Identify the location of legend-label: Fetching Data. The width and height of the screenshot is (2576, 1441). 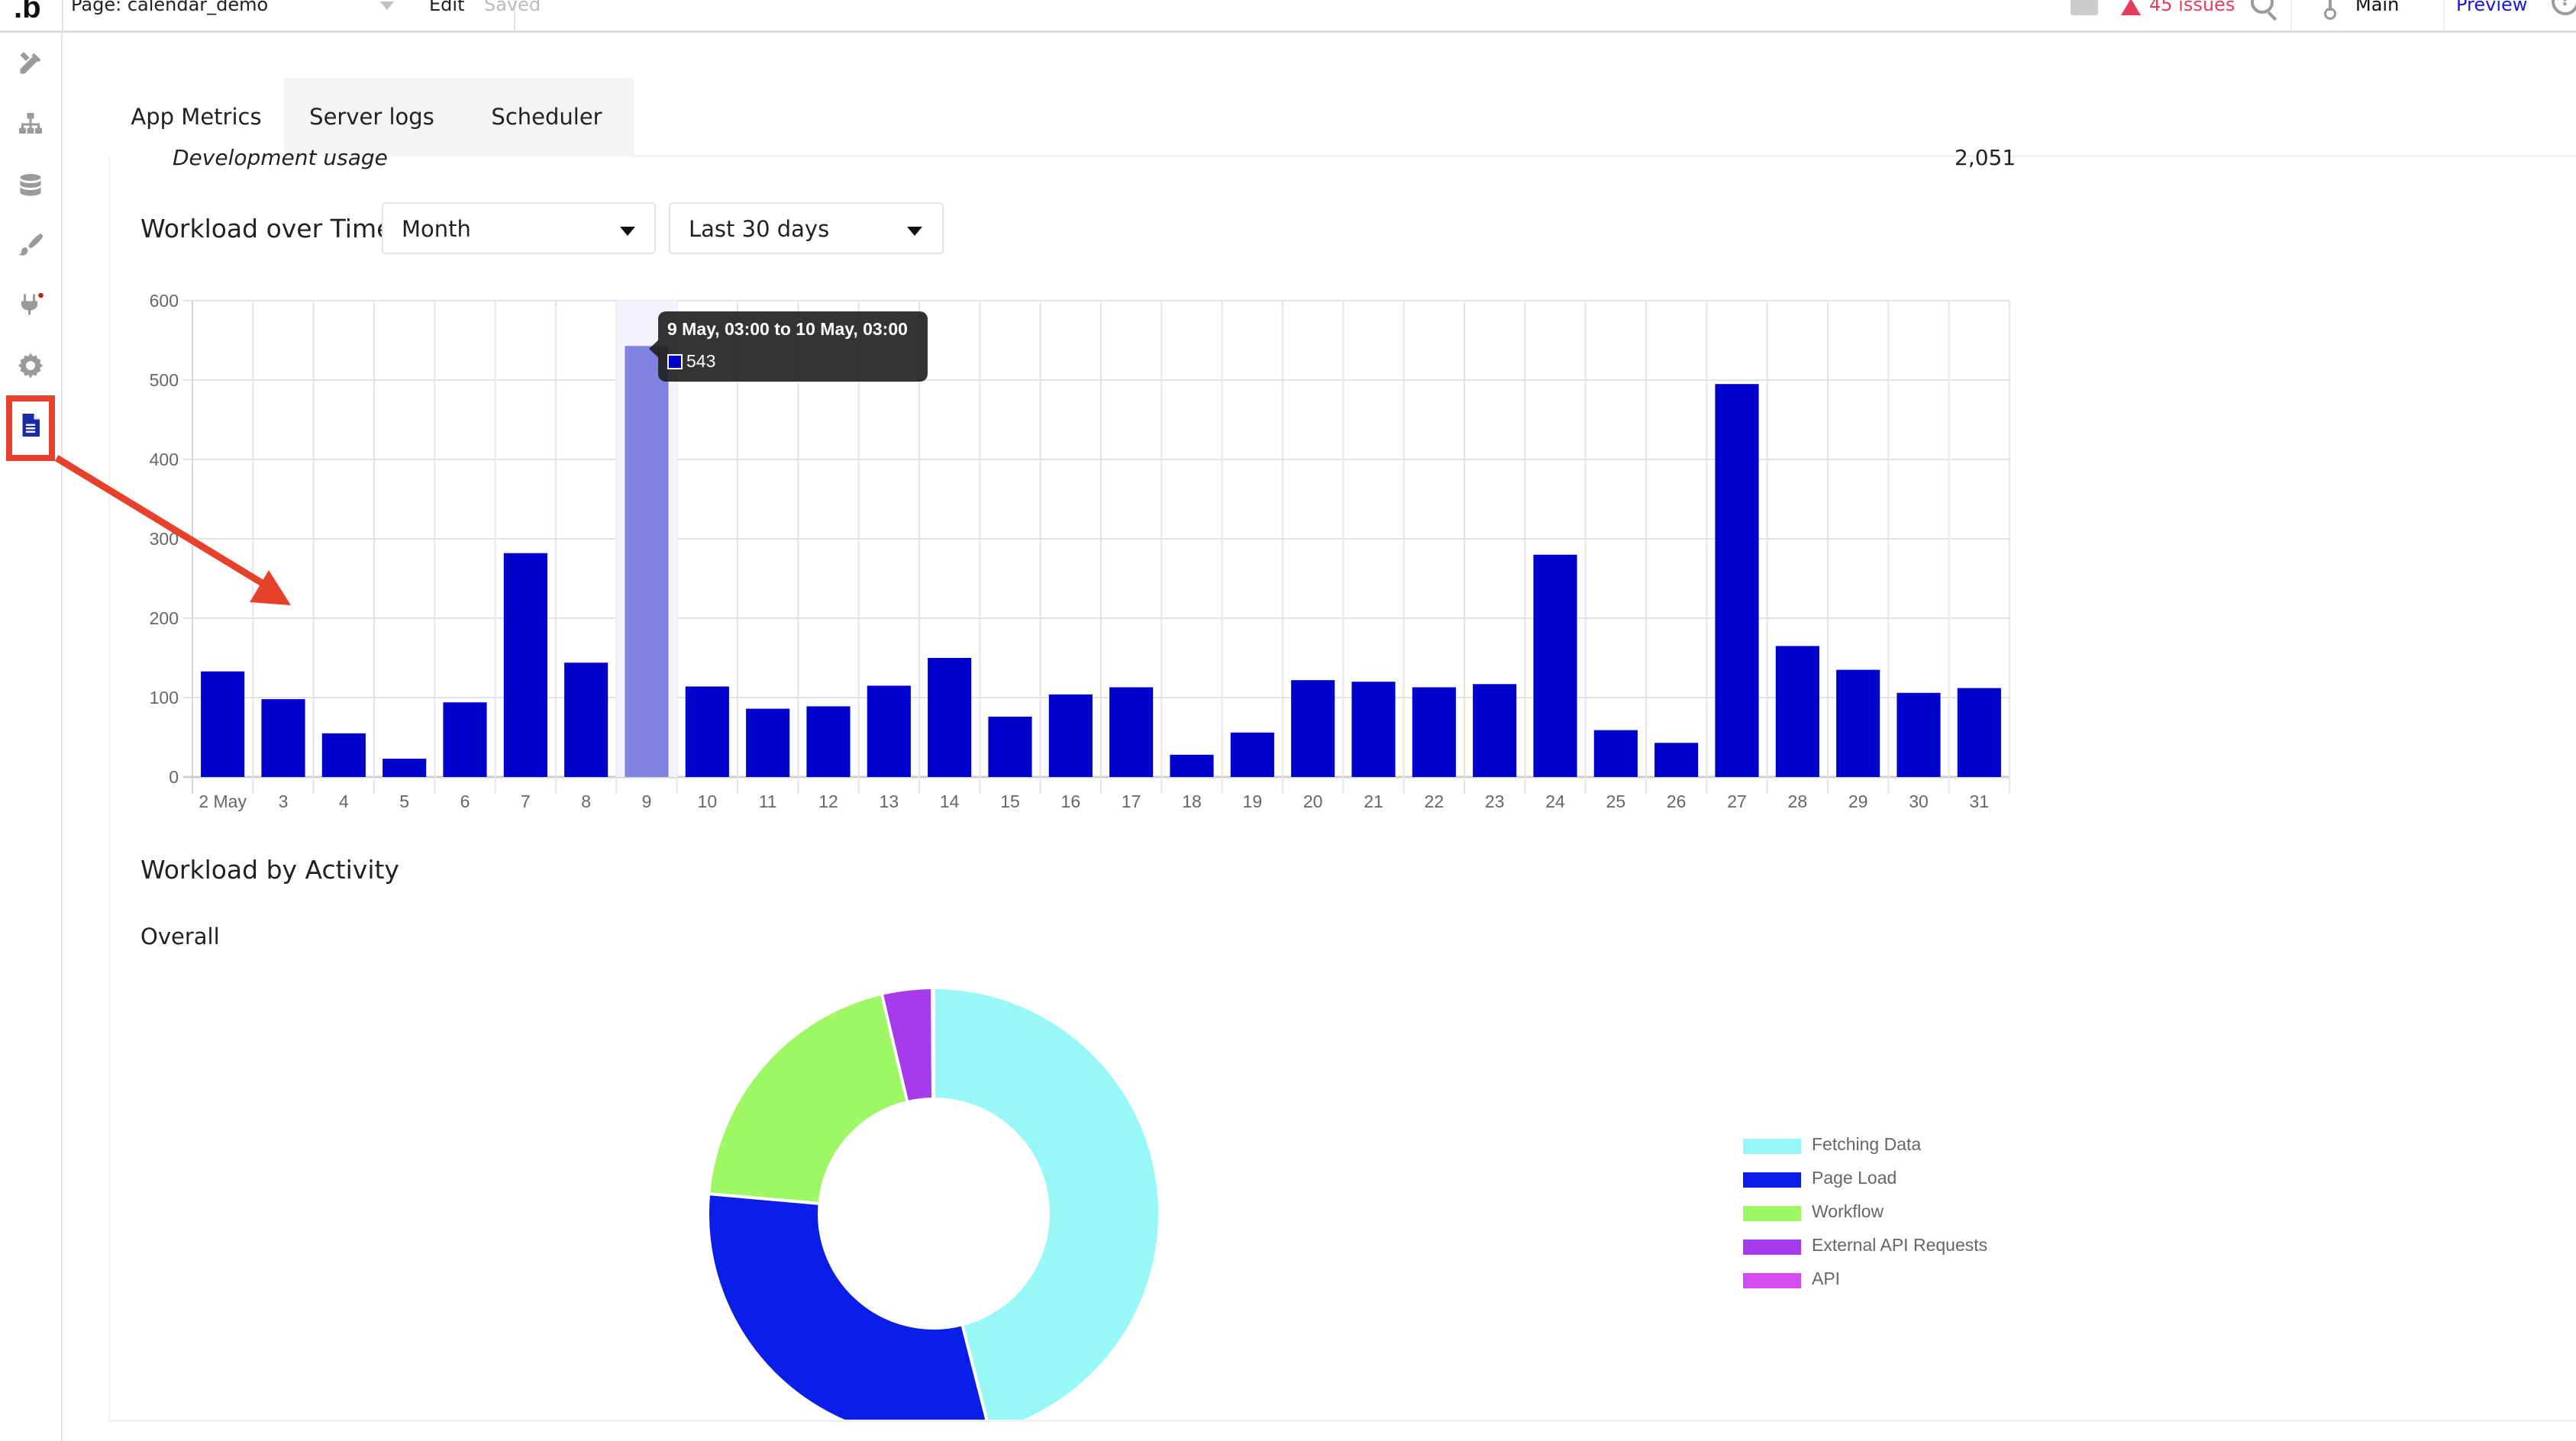
(1867, 1144).